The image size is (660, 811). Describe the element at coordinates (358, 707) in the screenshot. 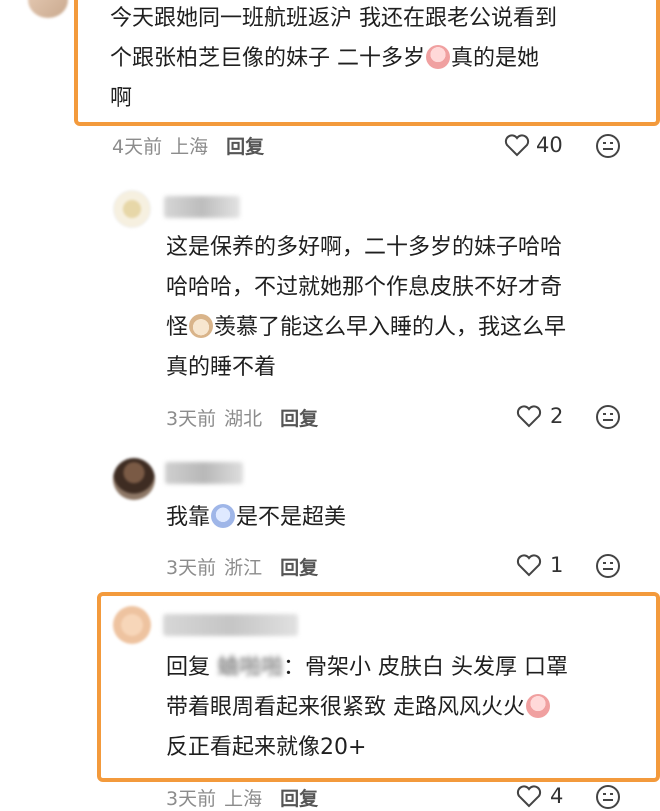

I see `comment-text: 带着眼周看起来很紧致 走路风风火火` at that location.